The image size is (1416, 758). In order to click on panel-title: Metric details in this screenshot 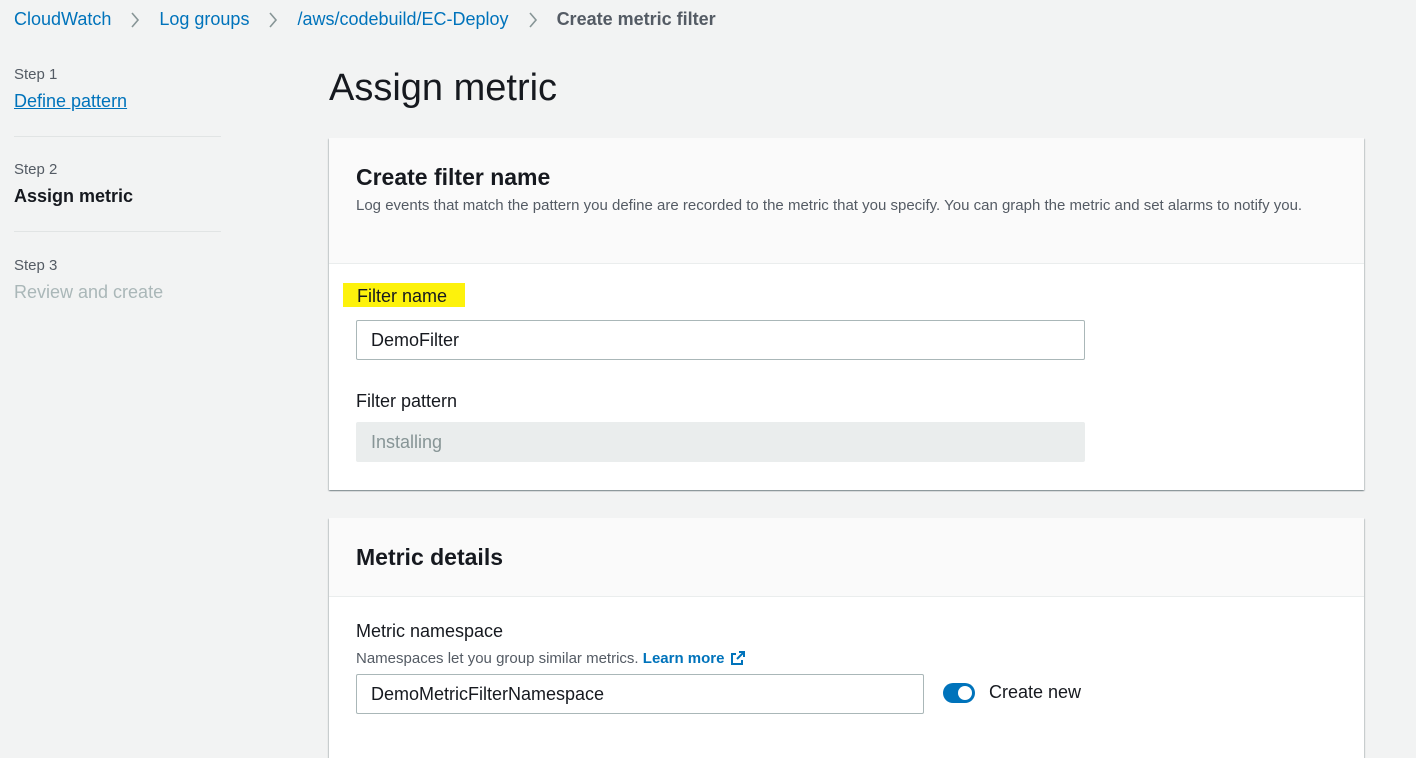, I will do `click(429, 557)`.